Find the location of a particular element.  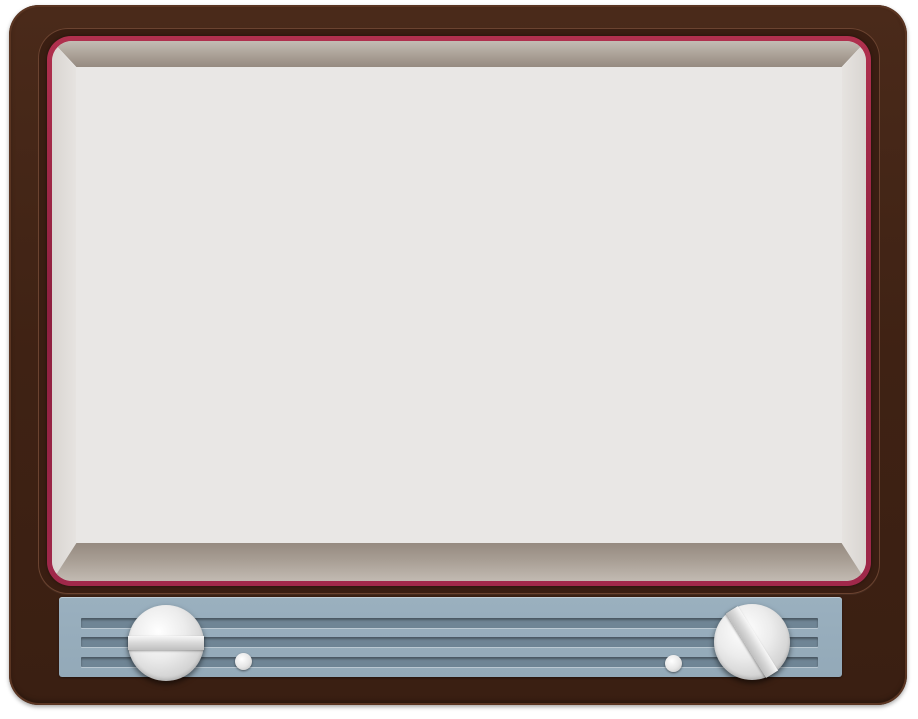

screen-inner-bevel-left is located at coordinates (64, 311).